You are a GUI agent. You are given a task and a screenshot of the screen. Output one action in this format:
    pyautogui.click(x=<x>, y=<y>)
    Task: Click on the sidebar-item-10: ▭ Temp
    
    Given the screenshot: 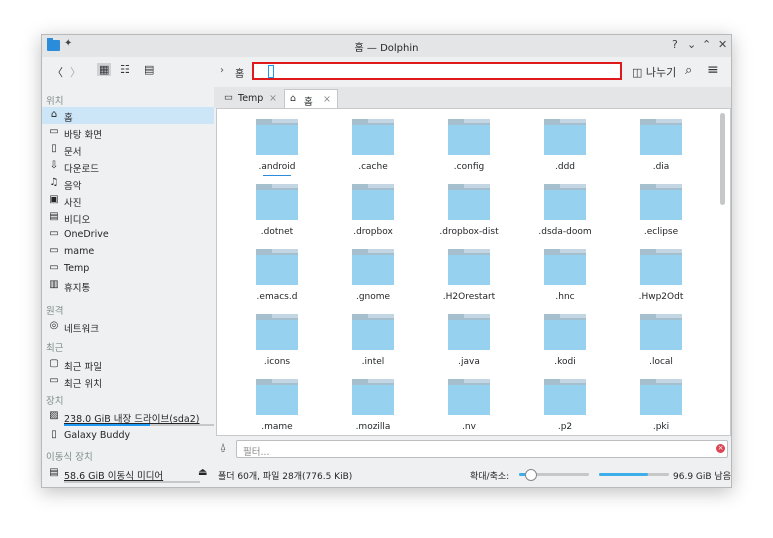 What is the action you would take?
    pyautogui.click(x=128, y=268)
    